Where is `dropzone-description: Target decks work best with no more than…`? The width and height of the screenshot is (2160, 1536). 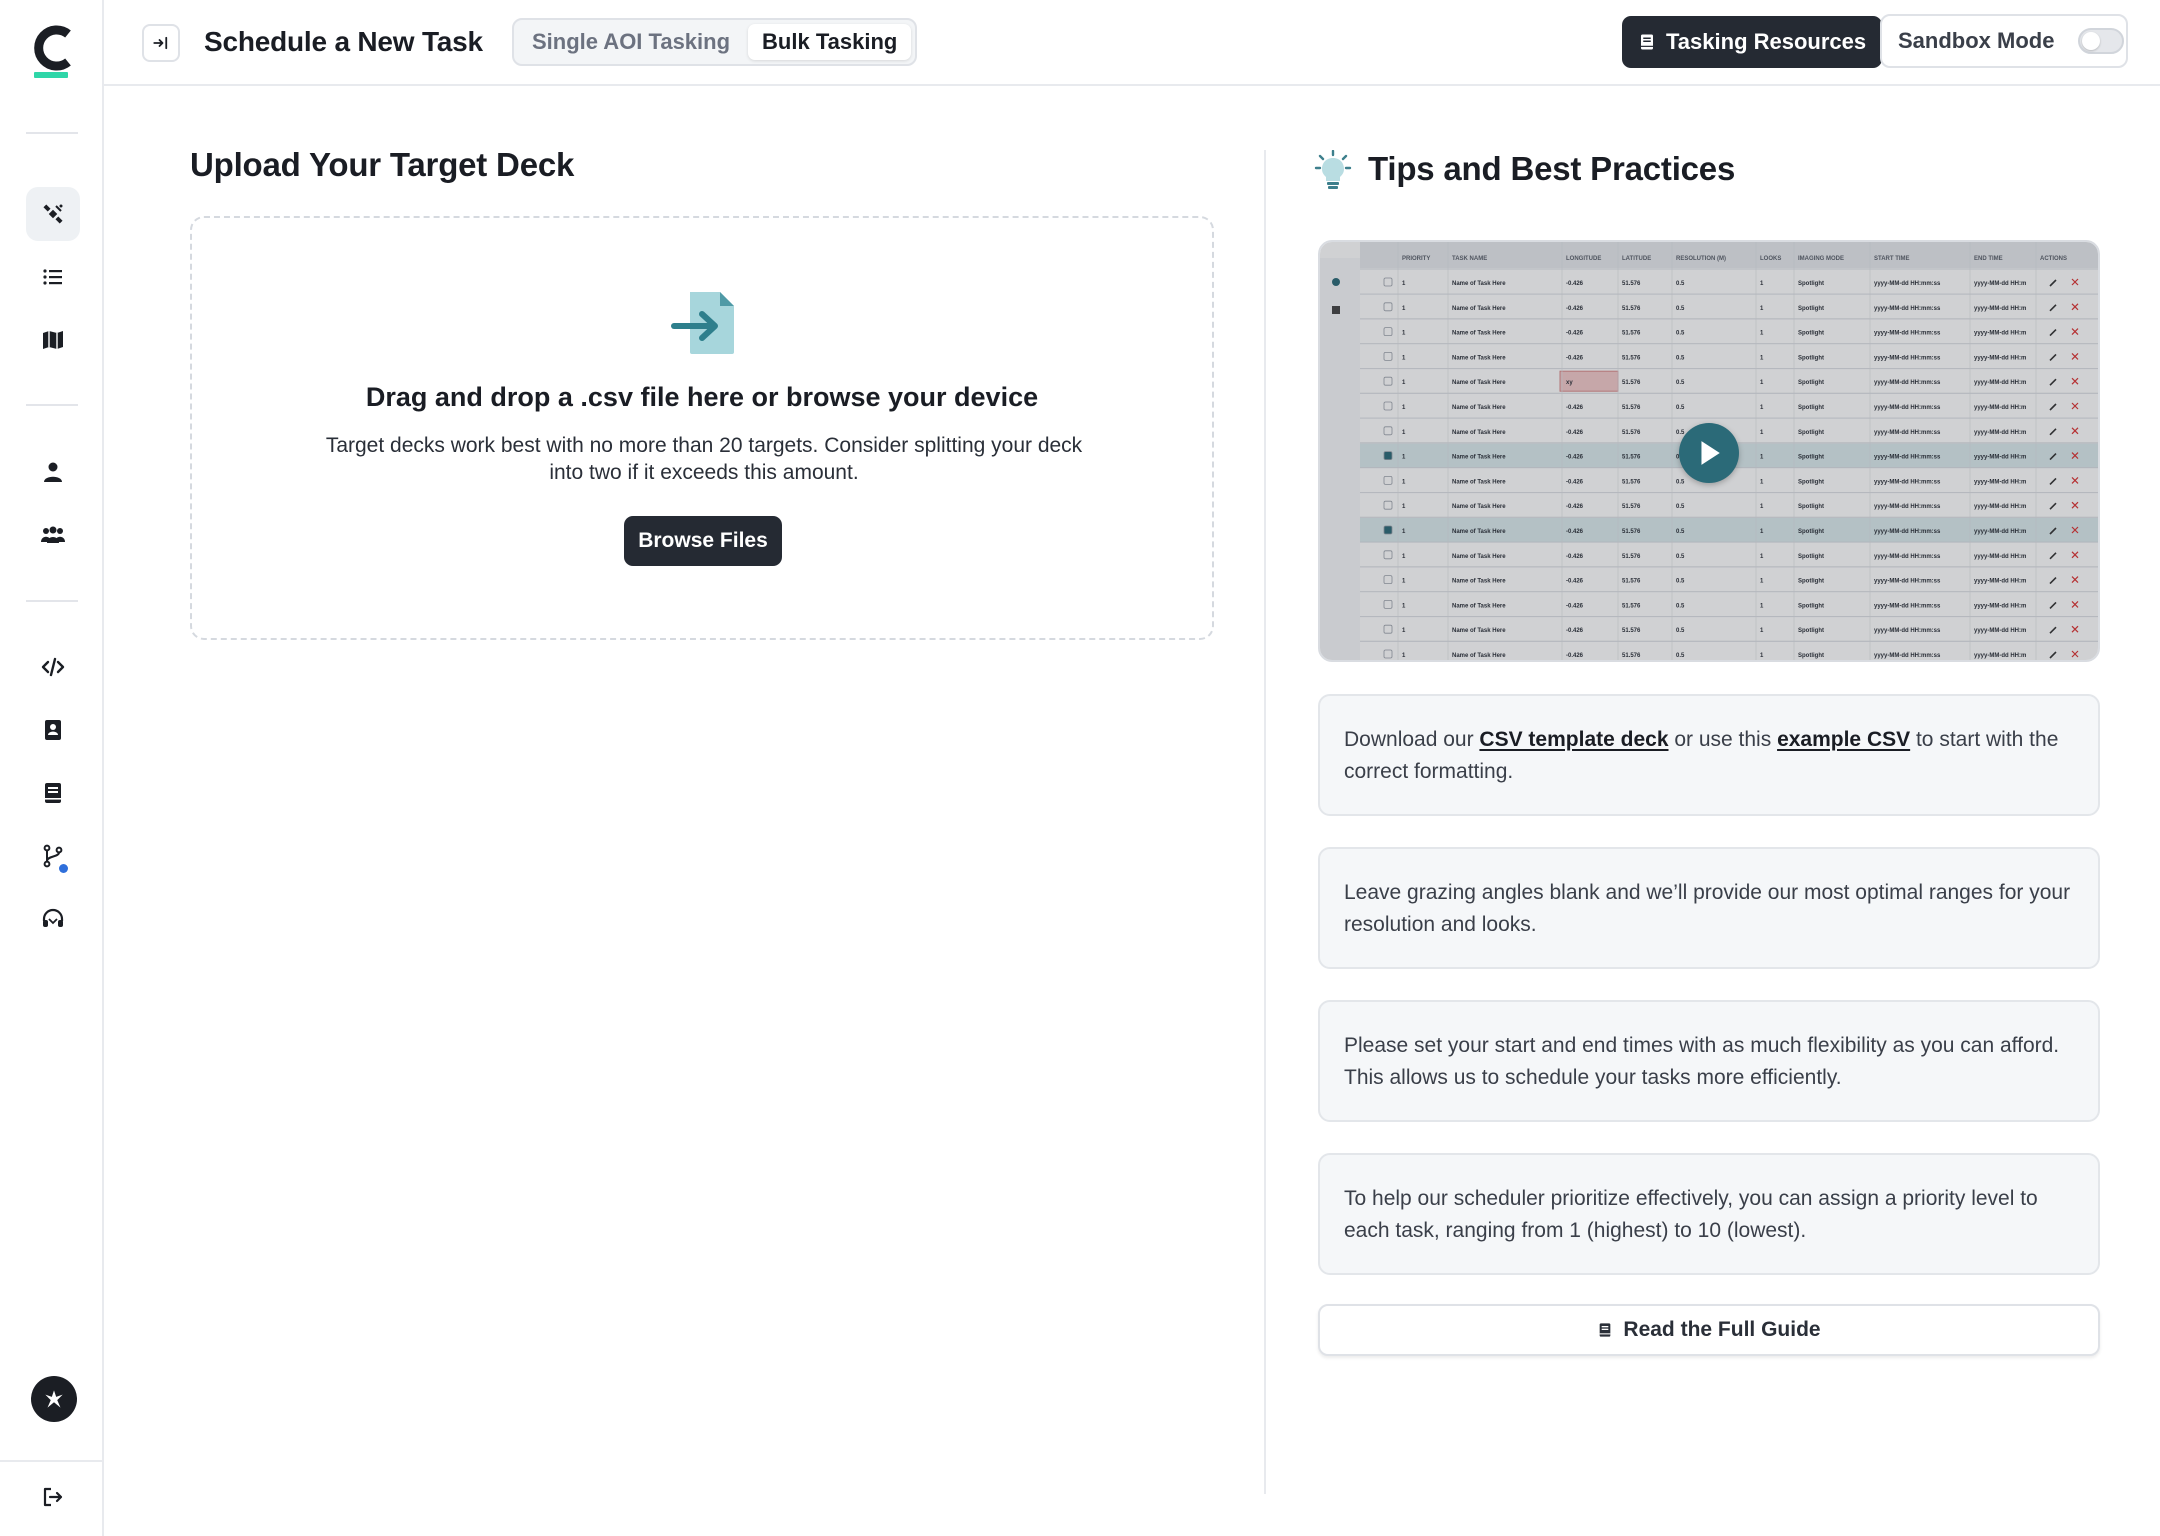 dropzone-description: Target decks work best with no more than… is located at coordinates (704, 459).